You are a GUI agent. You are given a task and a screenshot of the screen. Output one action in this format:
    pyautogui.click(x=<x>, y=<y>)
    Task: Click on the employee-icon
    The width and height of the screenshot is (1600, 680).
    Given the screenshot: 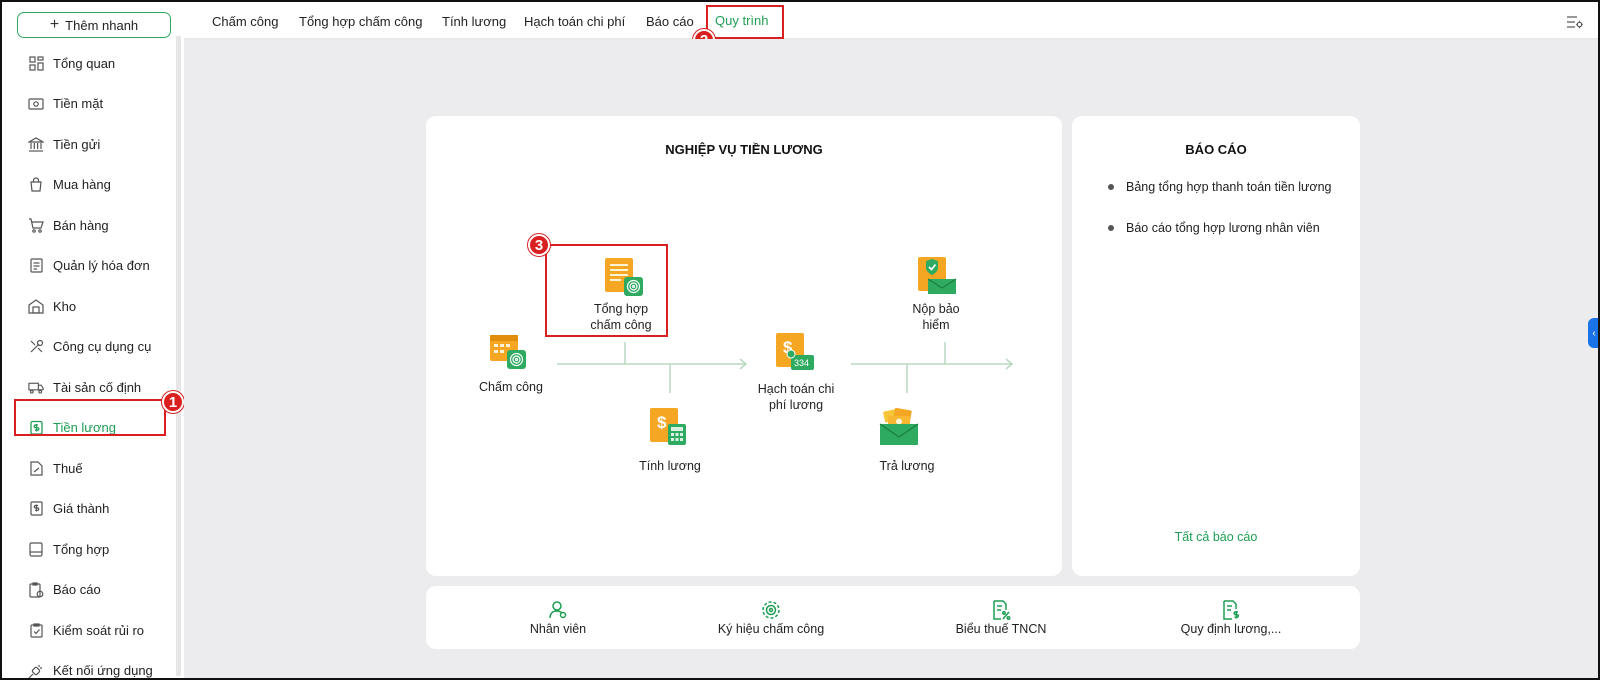 What is the action you would take?
    pyautogui.click(x=558, y=610)
    